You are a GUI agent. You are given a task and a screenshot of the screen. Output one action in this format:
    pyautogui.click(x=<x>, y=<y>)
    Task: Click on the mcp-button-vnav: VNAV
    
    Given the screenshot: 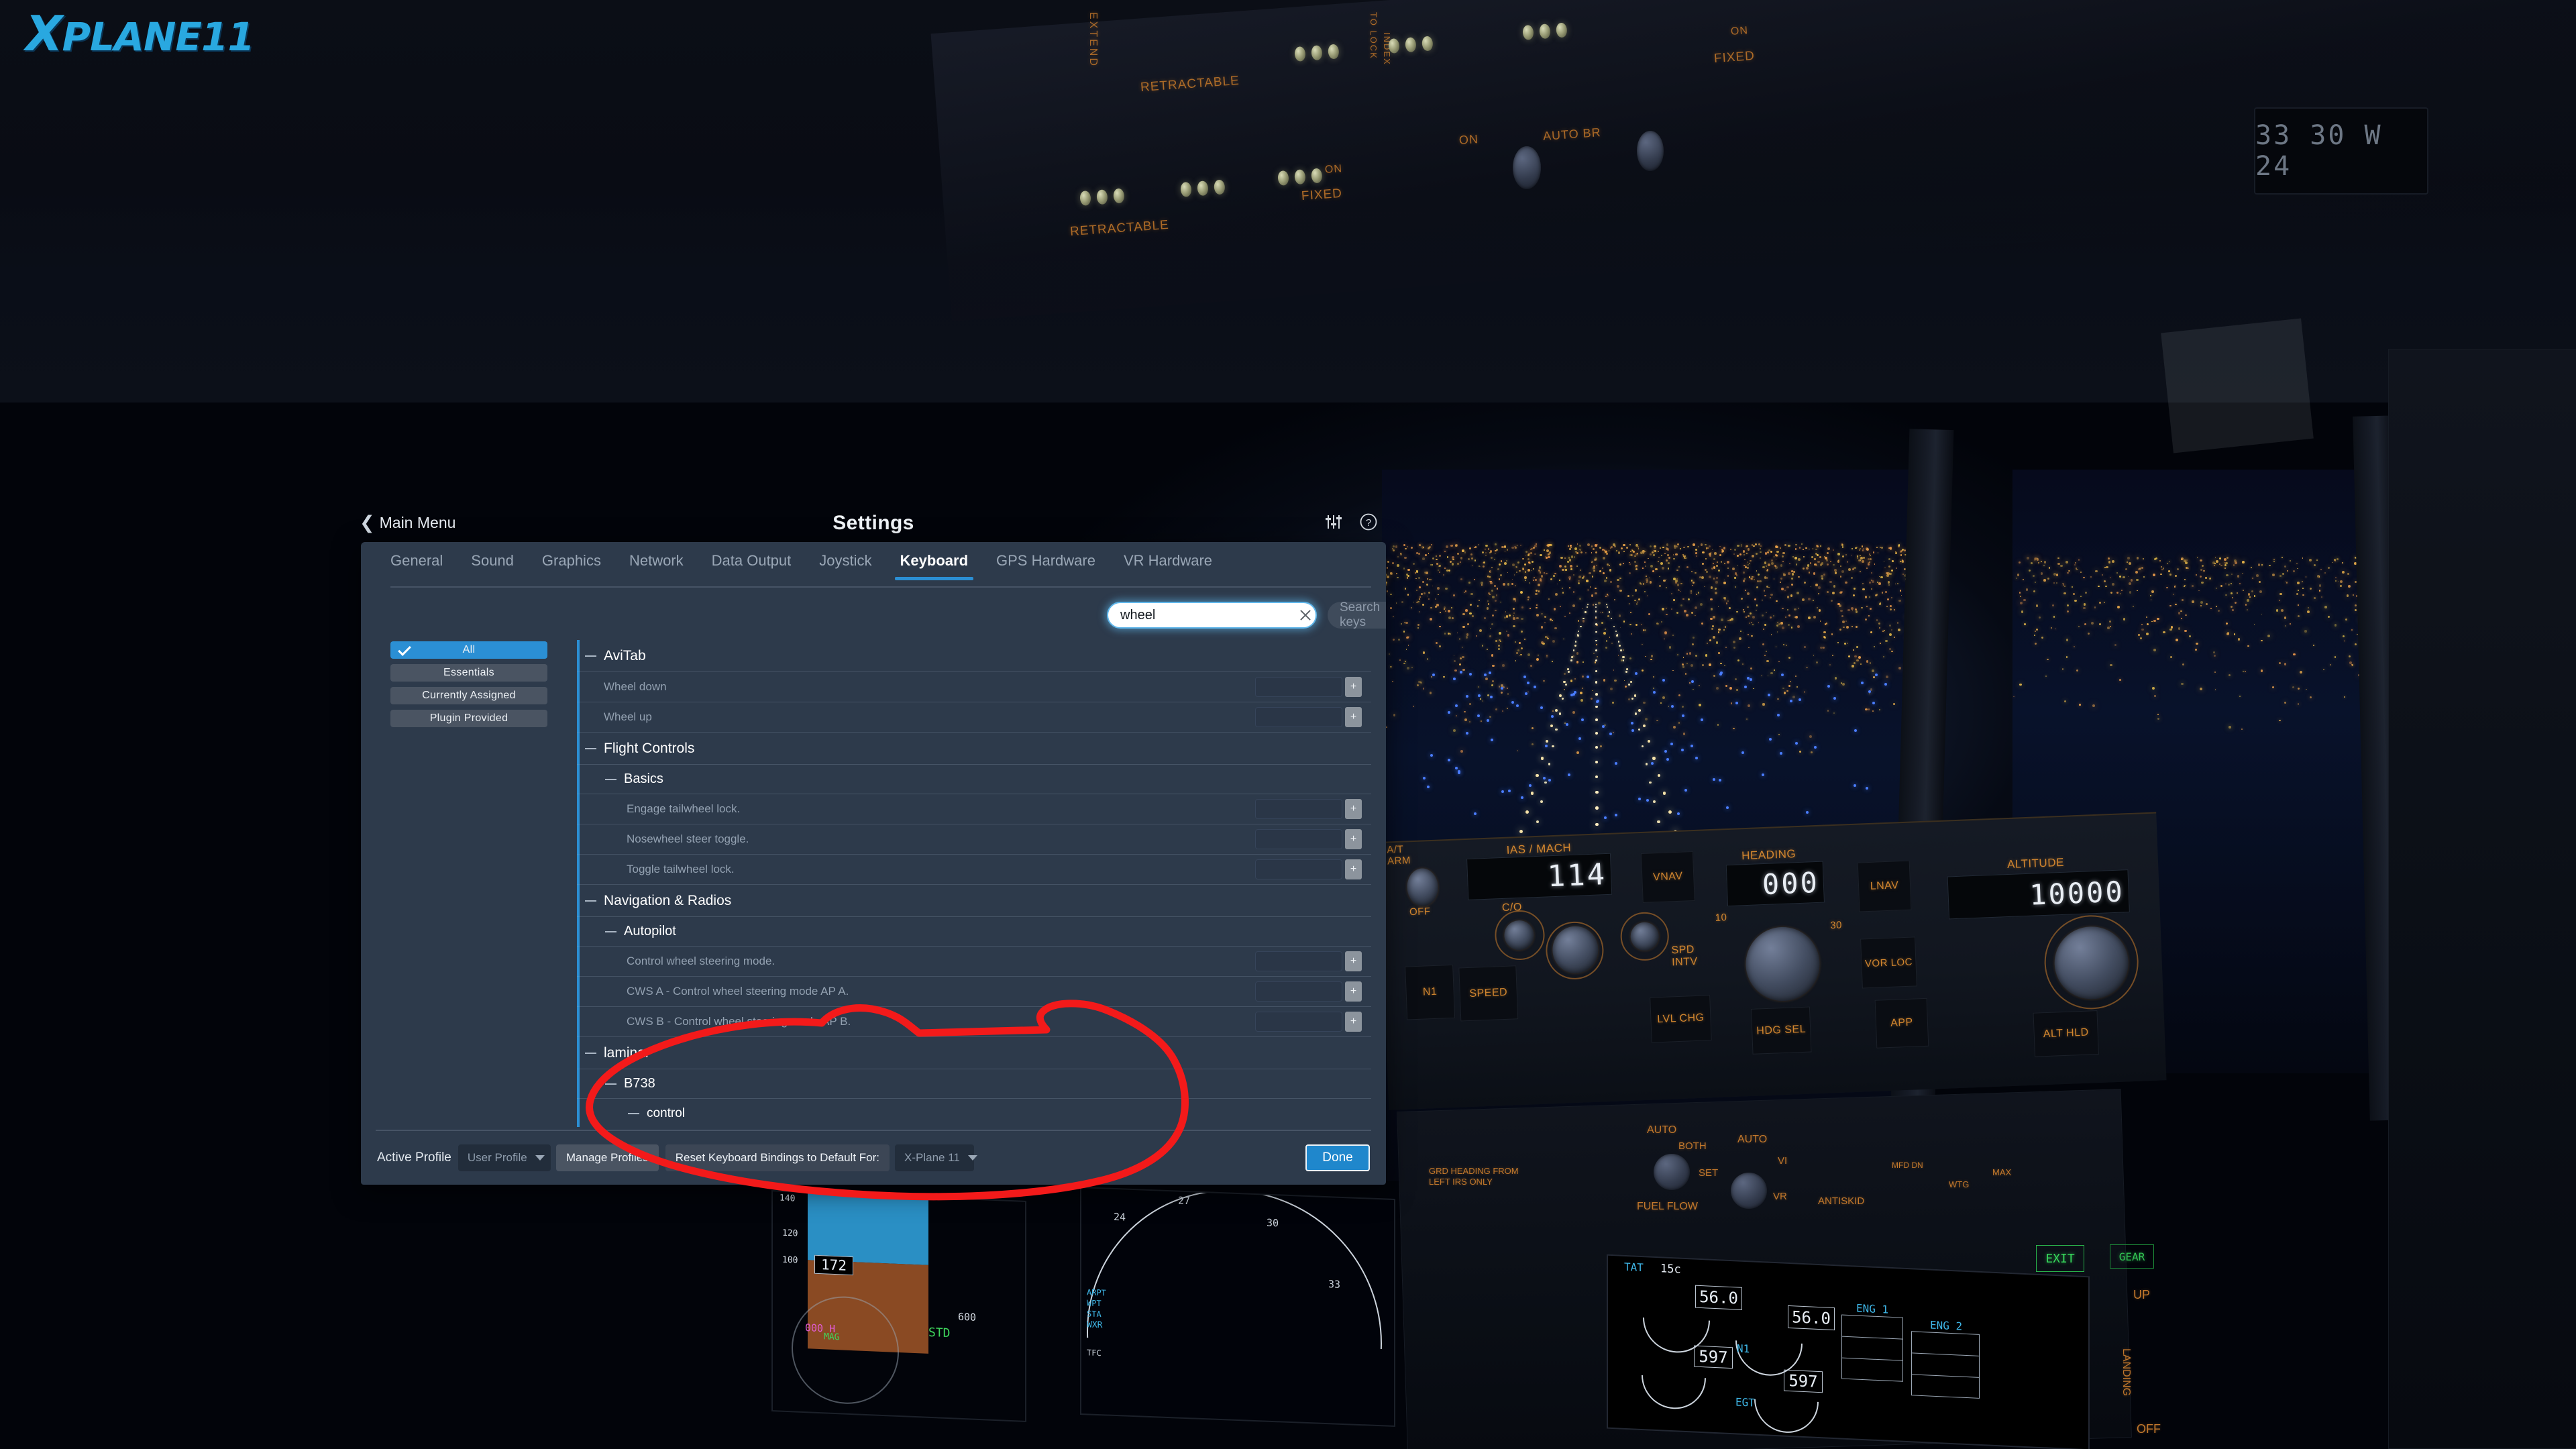 What is the action you would take?
    pyautogui.click(x=1667, y=877)
    